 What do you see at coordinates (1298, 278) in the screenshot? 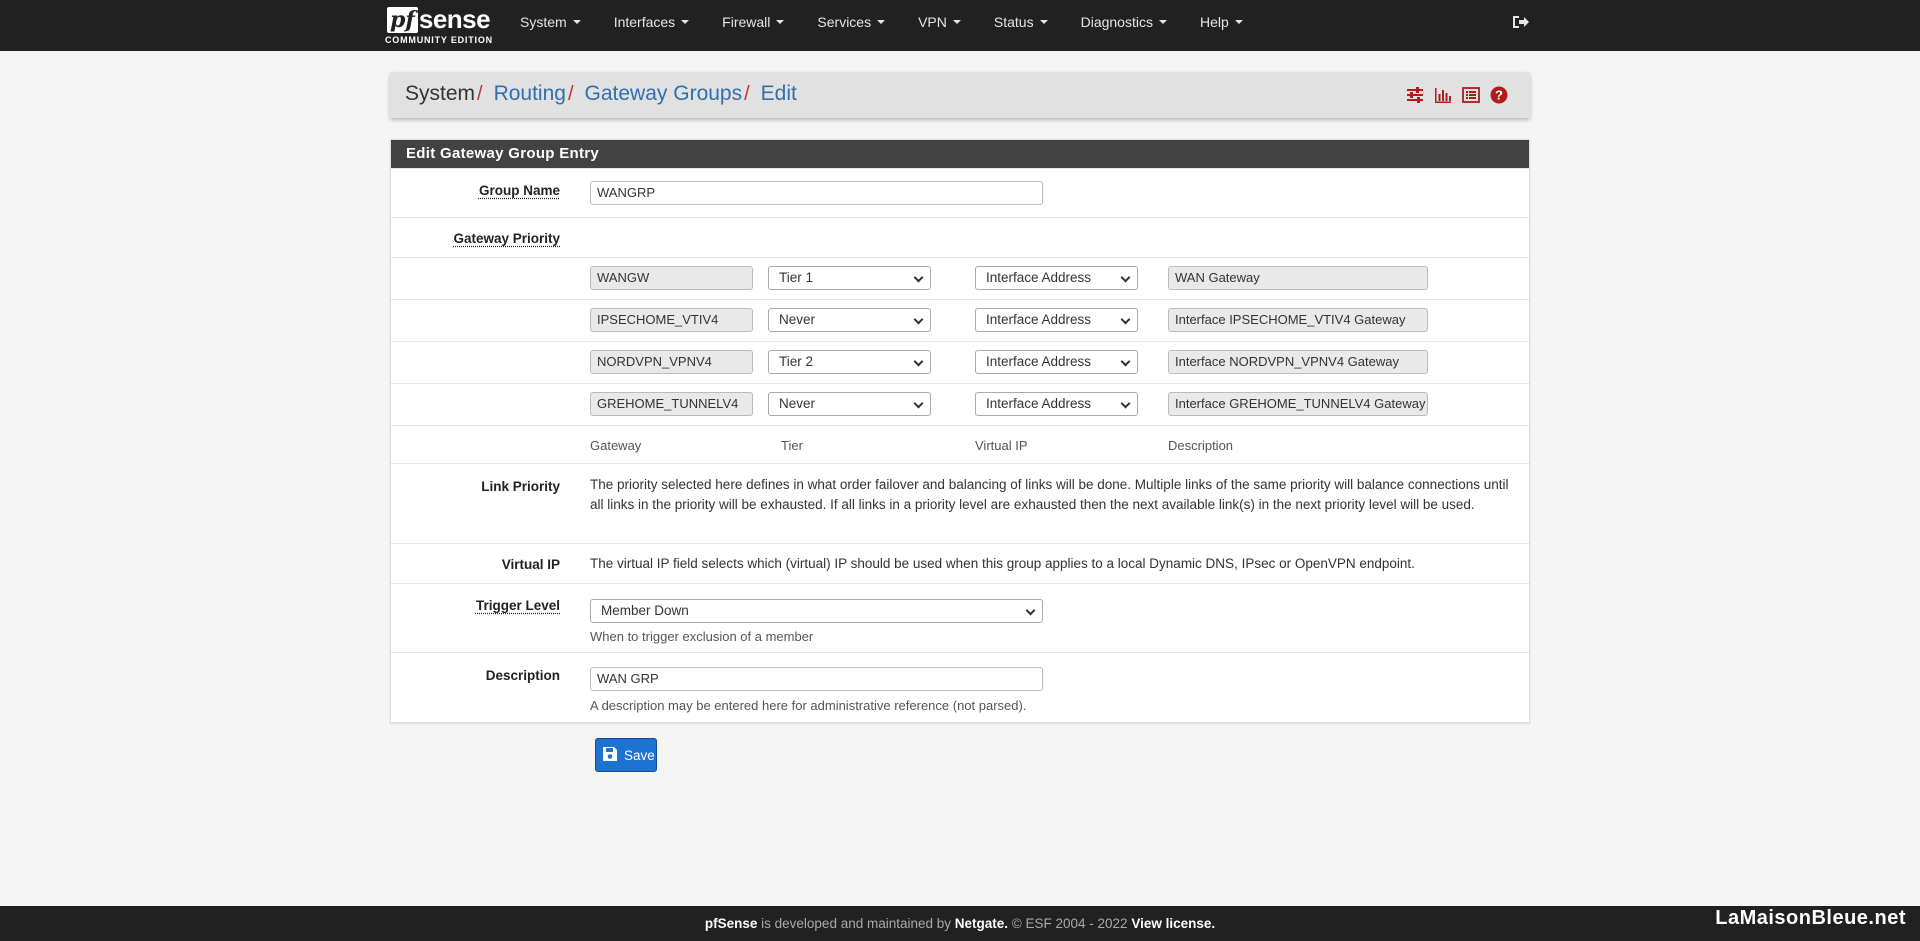
I see `gateway-description-field: WAN Gateway` at bounding box center [1298, 278].